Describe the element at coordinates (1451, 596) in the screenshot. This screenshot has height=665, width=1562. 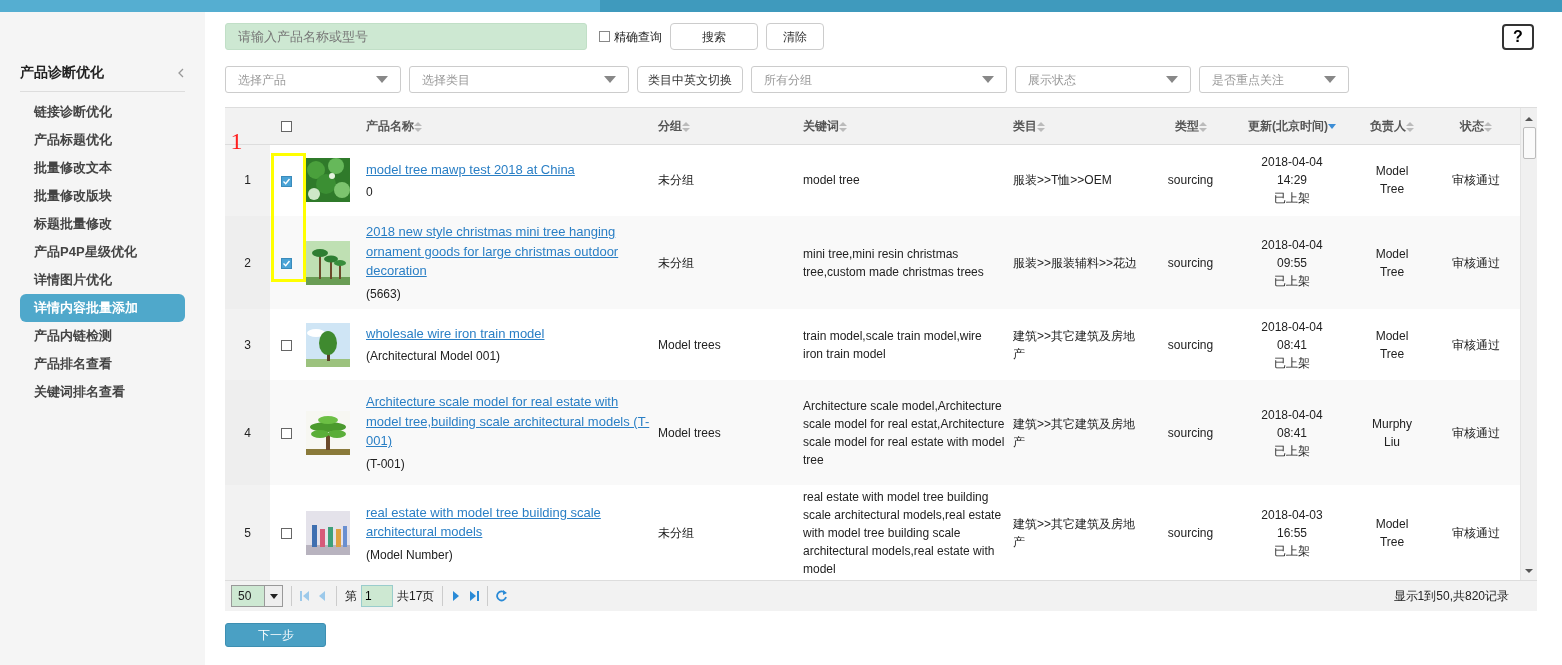
I see `page-summary: 显示1到50,共820记录` at that location.